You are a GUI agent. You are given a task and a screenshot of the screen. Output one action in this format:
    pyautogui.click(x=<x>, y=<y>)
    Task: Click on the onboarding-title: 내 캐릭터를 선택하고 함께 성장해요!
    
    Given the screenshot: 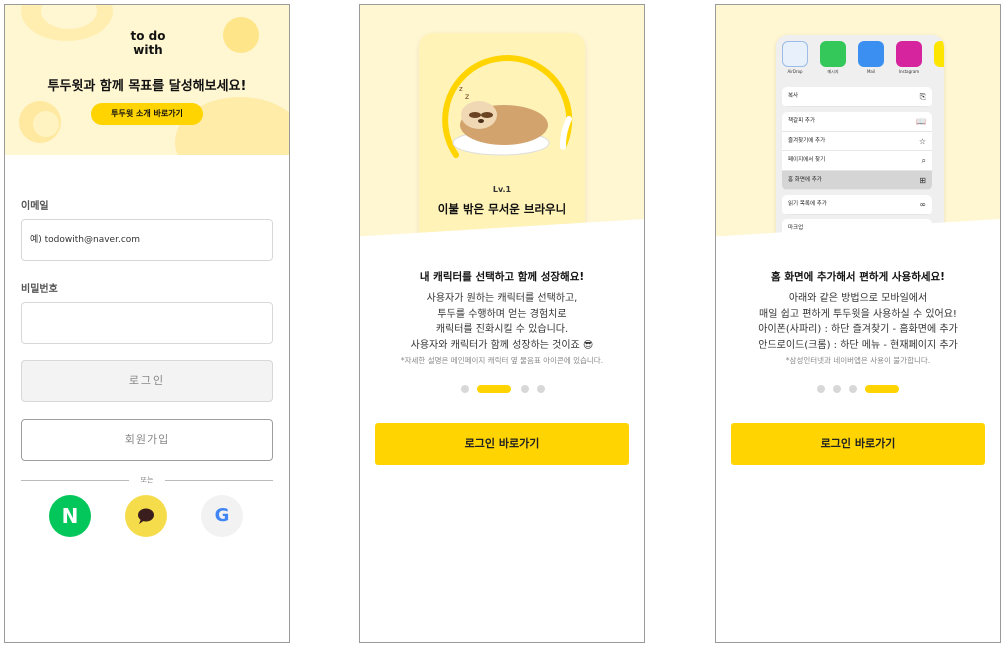 What is the action you would take?
    pyautogui.click(x=502, y=277)
    